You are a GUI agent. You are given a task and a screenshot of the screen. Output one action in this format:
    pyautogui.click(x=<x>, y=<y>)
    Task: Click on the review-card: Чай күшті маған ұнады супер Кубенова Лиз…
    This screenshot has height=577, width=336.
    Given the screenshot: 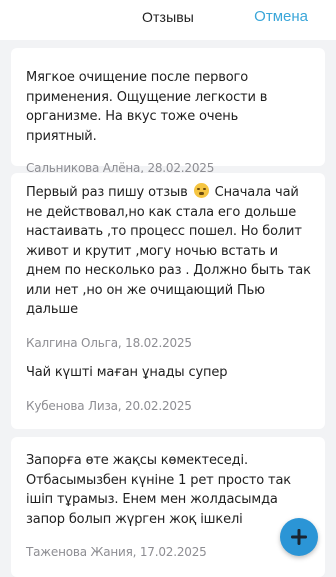 What is the action you would take?
    pyautogui.click(x=168, y=389)
    